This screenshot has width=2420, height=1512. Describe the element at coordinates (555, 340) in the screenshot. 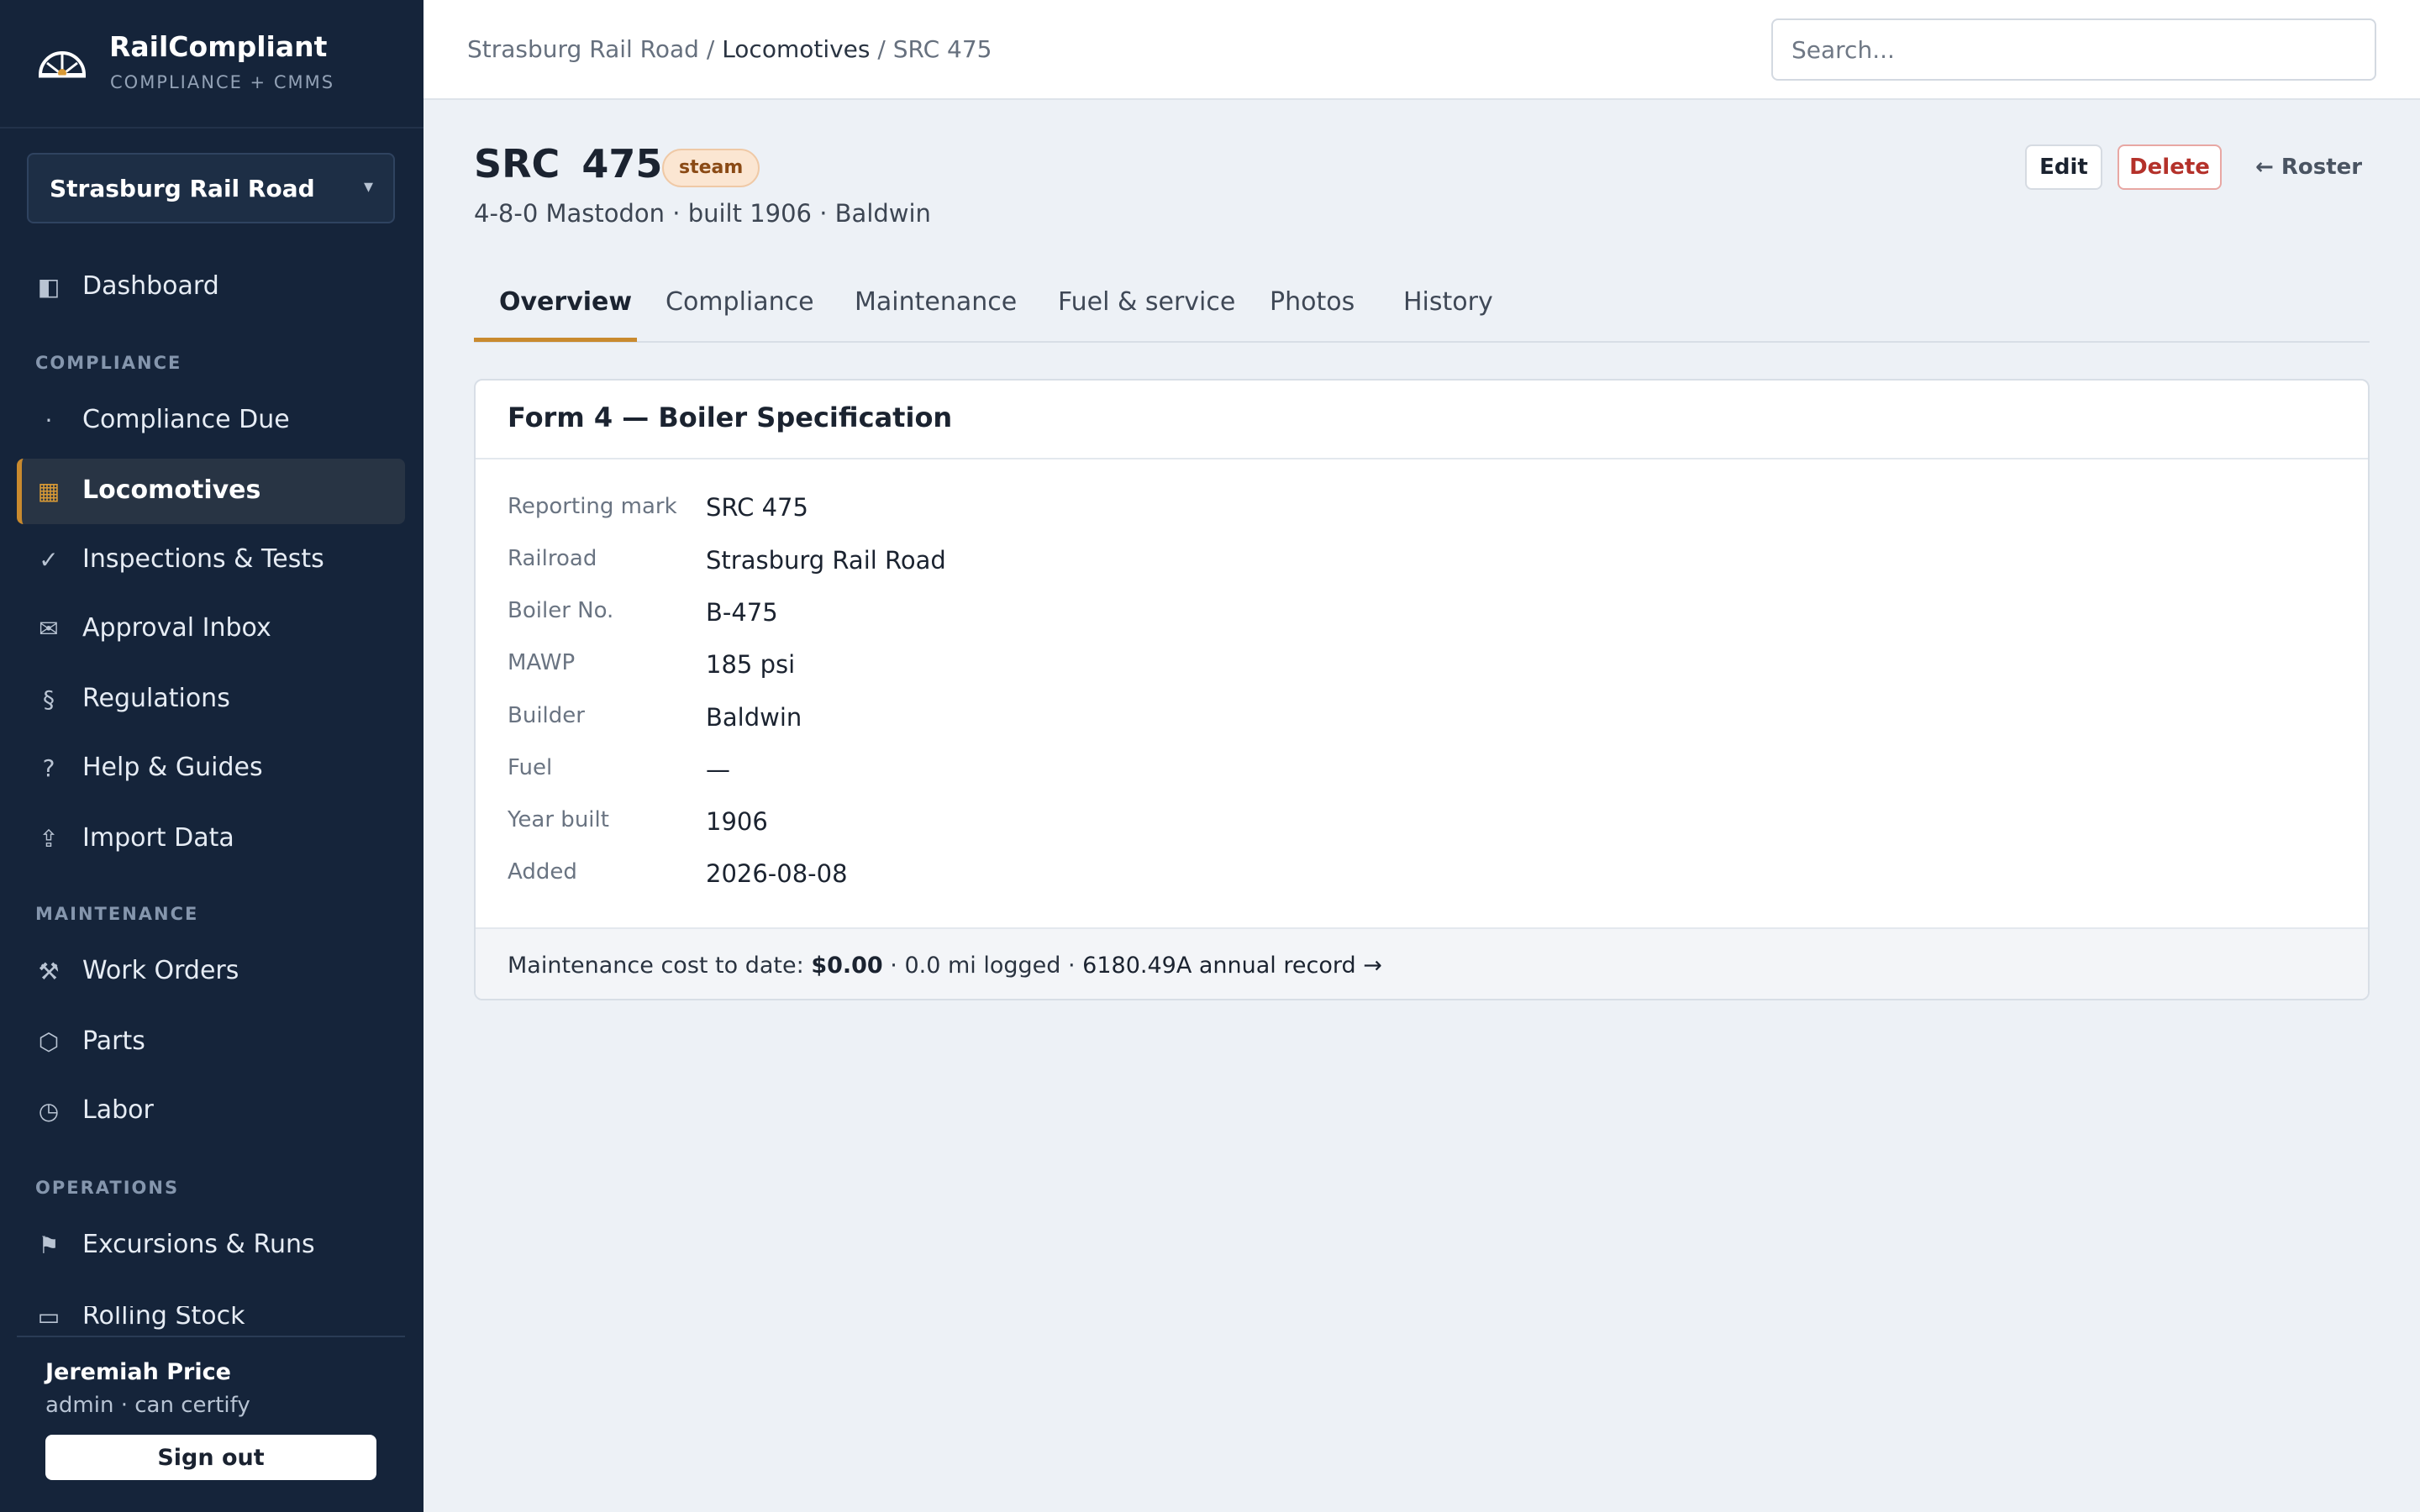

I see `active-tab-indicator` at that location.